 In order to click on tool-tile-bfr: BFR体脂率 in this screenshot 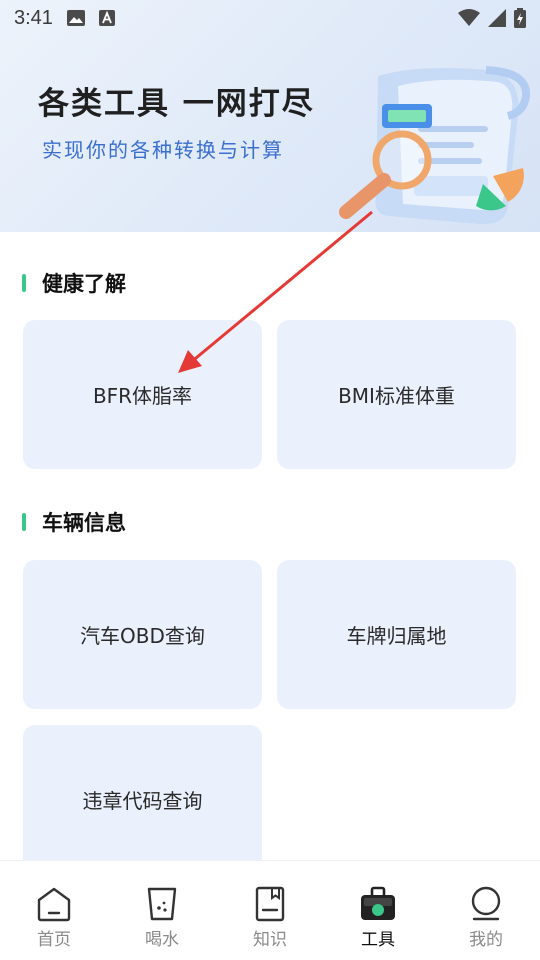, I will do `click(142, 394)`.